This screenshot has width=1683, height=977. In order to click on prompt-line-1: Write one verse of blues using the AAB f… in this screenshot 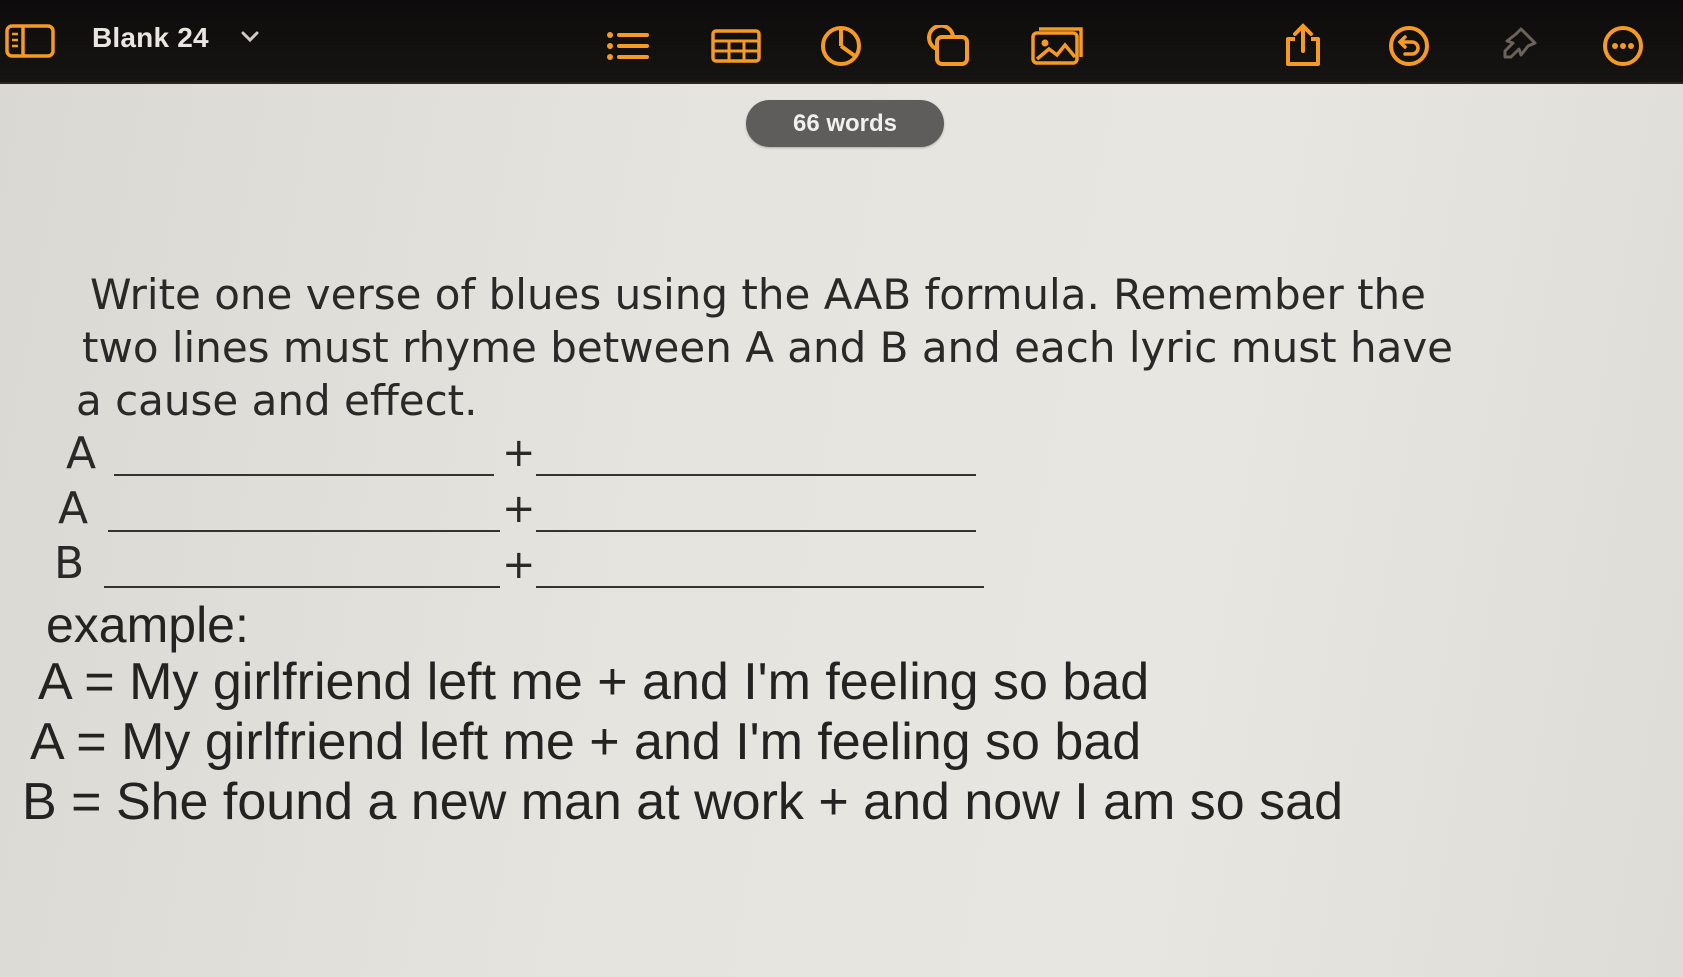, I will do `click(758, 294)`.